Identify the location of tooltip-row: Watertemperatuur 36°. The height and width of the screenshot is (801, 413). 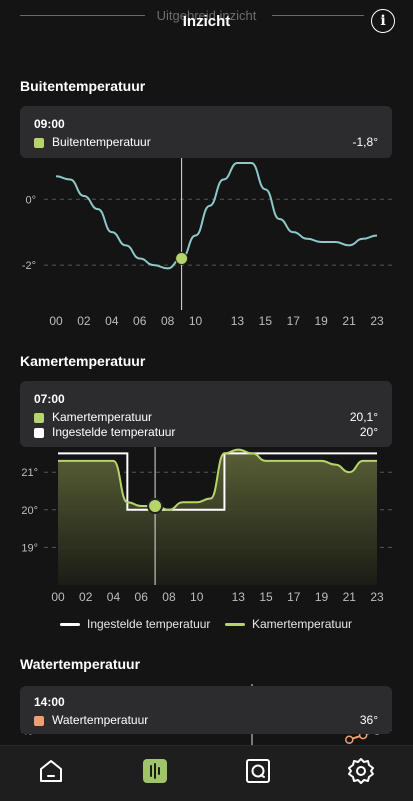
(206, 721).